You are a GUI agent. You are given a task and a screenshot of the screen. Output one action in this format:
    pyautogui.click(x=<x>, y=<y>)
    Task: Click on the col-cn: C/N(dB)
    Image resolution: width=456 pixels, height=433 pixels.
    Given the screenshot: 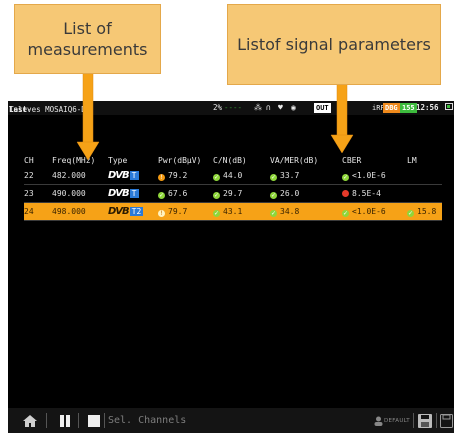 What is the action you would take?
    pyautogui.click(x=230, y=160)
    